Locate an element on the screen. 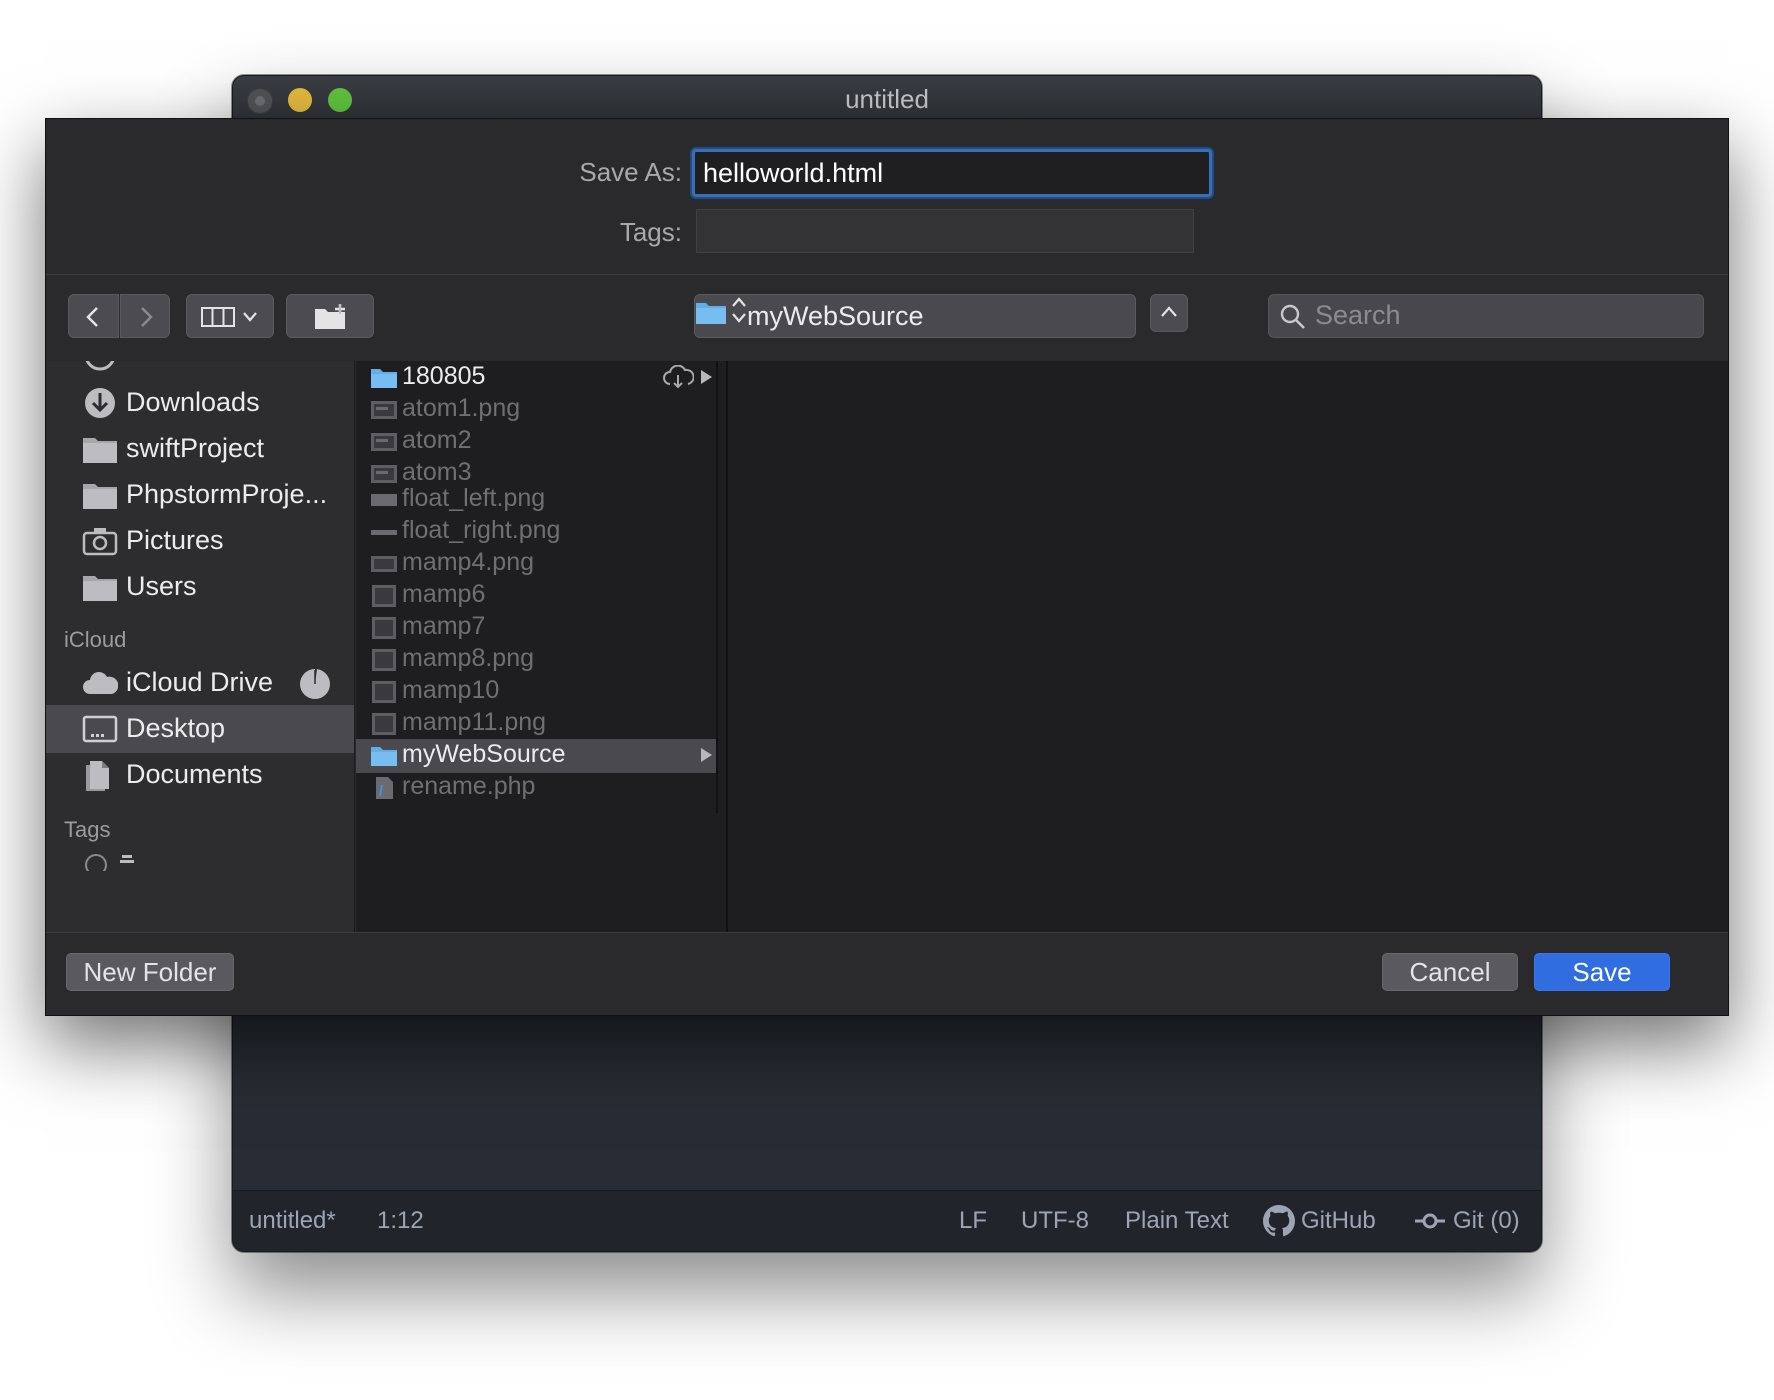 This screenshot has width=1774, height=1400. sidebar-item-label: Users is located at coordinates (161, 586).